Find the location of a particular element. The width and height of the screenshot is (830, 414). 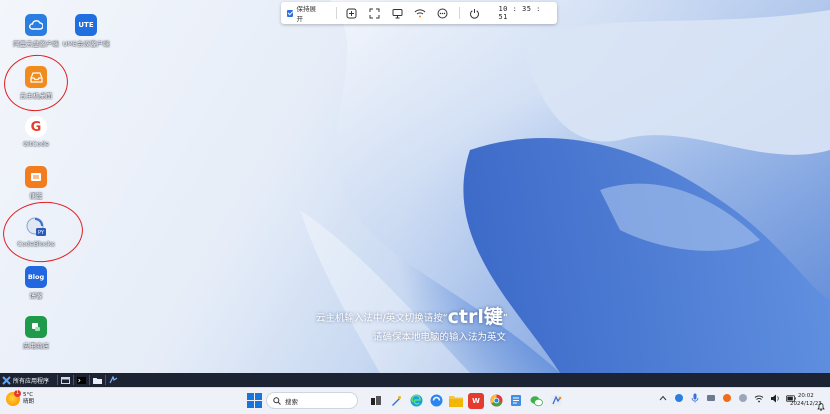

search-icon is located at coordinates (277, 400).